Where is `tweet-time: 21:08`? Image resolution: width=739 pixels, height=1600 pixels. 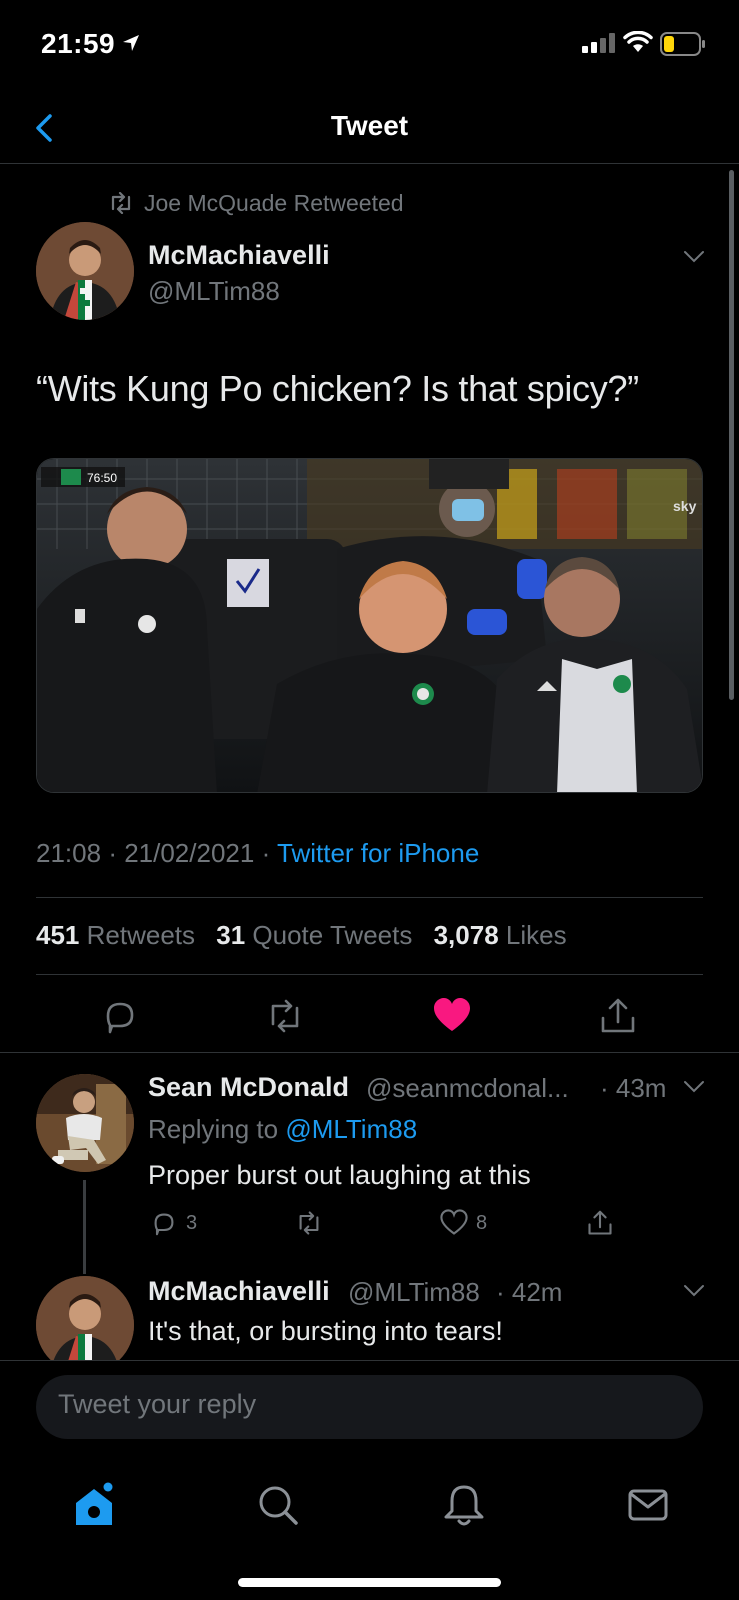 tweet-time: 21:08 is located at coordinates (69, 853).